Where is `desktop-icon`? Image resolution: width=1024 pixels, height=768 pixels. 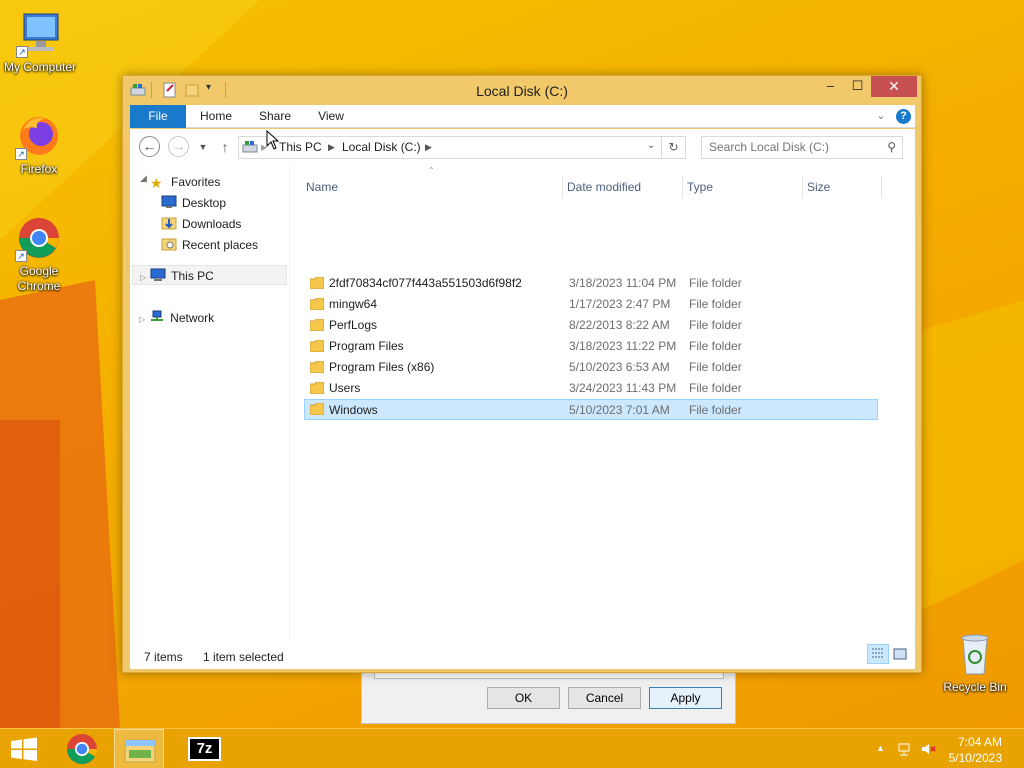 desktop-icon is located at coordinates (169, 202).